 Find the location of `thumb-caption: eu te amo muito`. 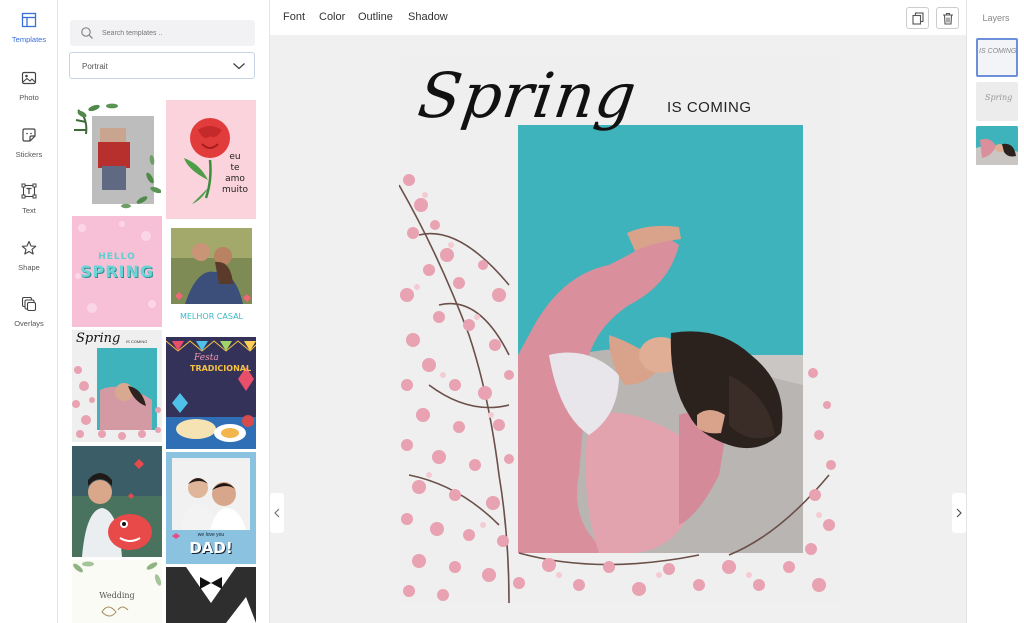

thumb-caption: eu te amo muito is located at coordinates (234, 173).